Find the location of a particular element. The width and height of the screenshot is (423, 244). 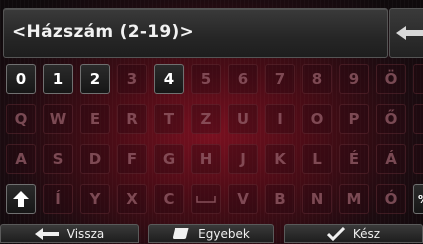

key-label: K is located at coordinates (280, 159).